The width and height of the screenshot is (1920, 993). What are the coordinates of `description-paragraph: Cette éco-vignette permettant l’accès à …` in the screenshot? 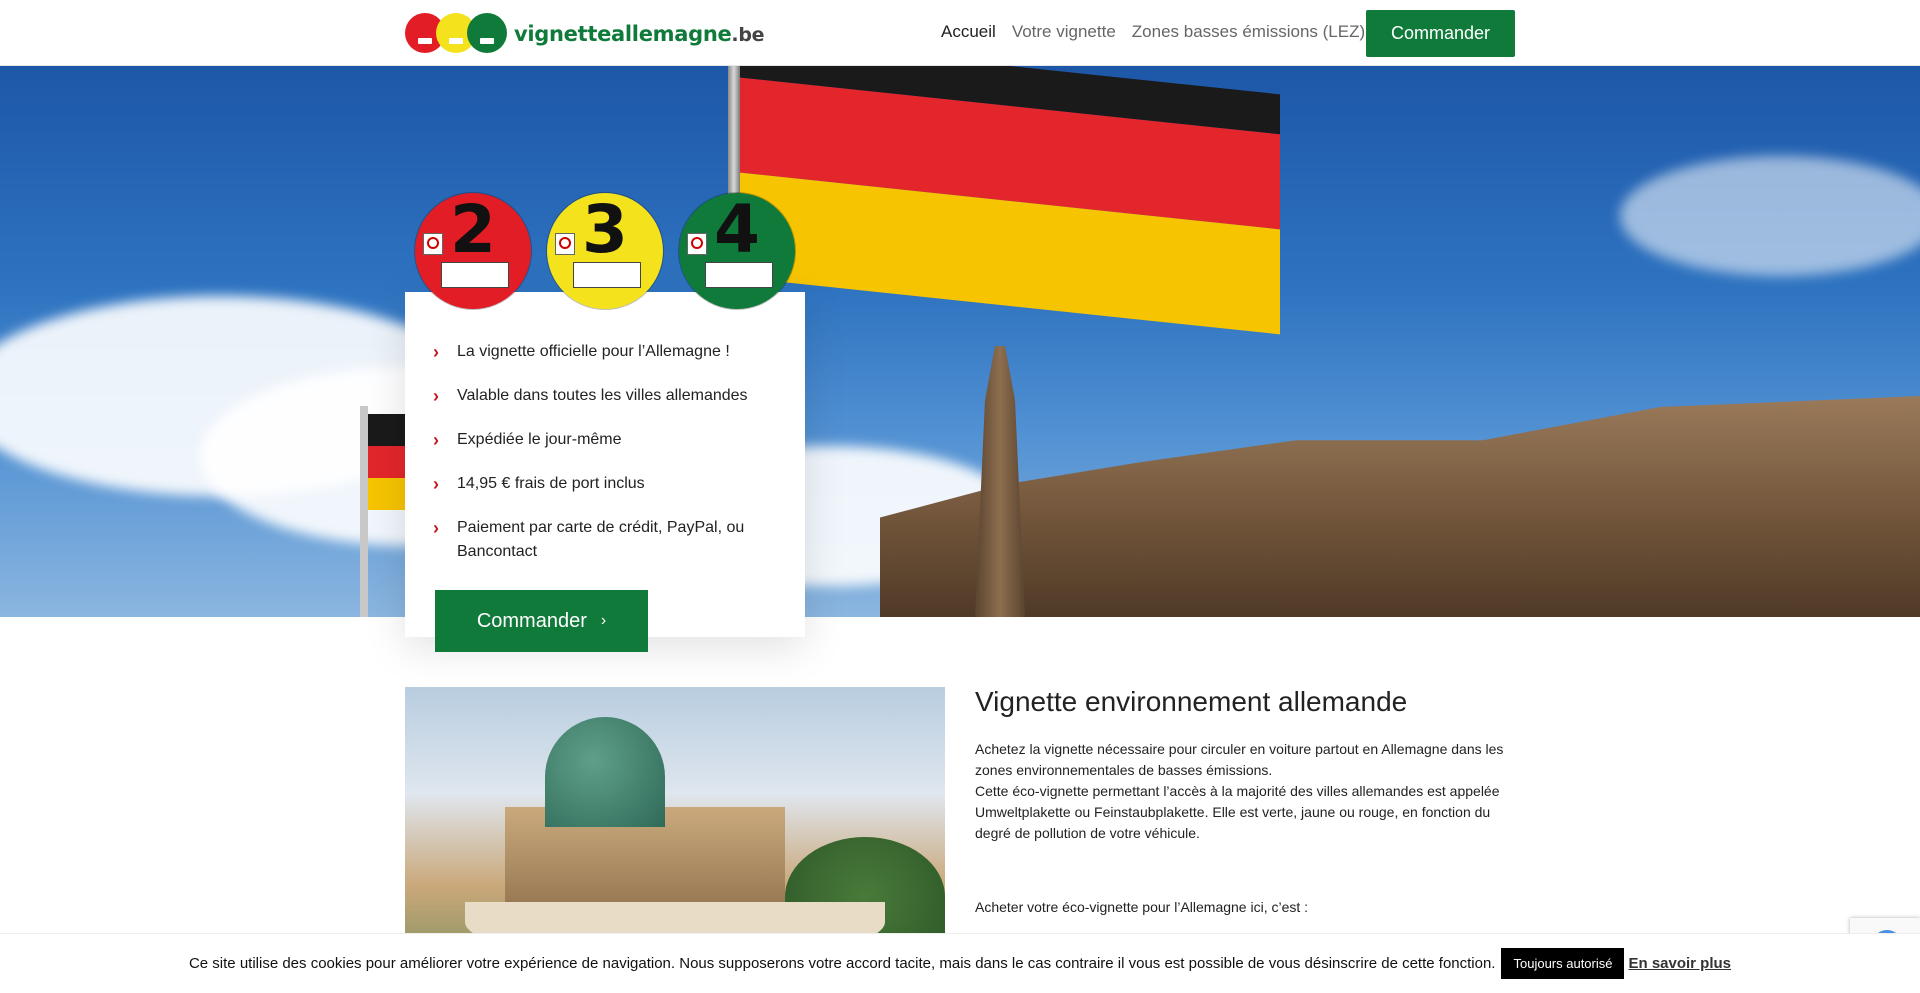 It's located at (1237, 812).